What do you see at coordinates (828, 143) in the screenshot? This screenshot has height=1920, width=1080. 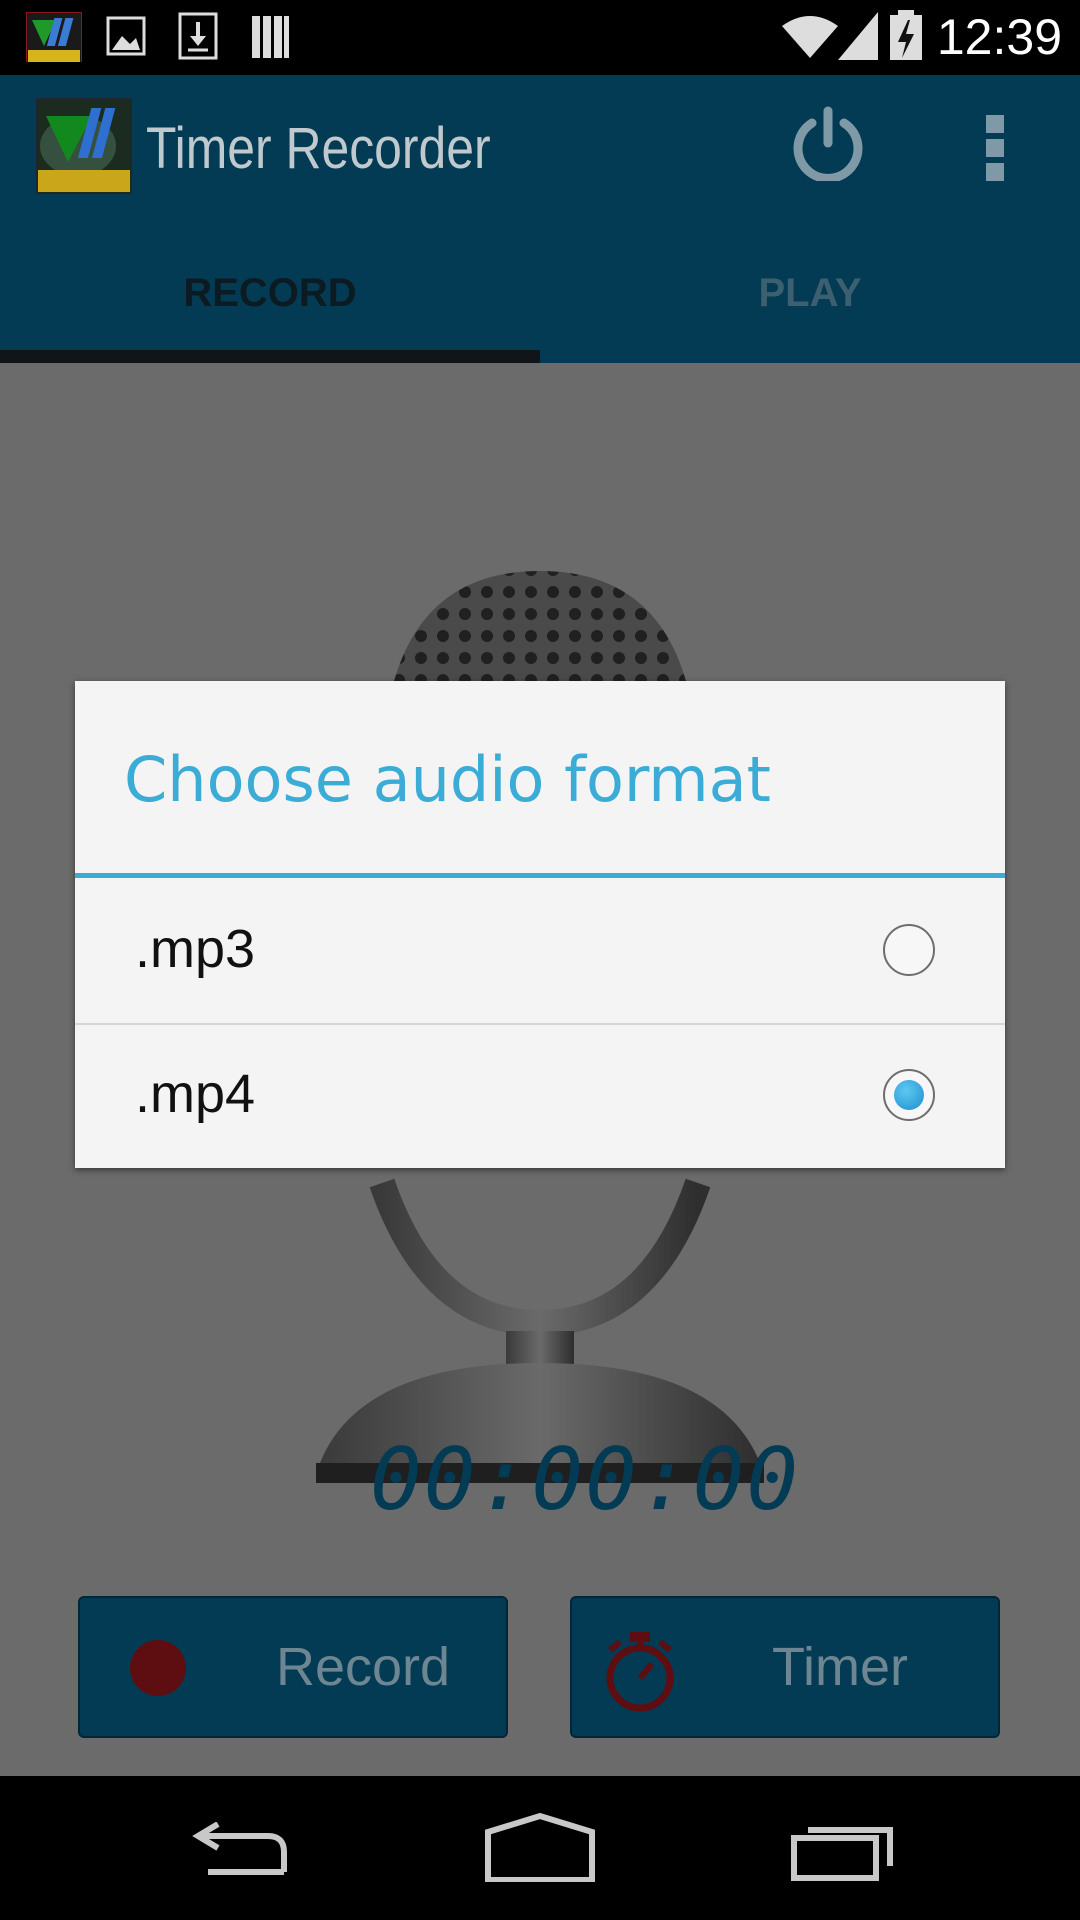 I see `power-icon` at bounding box center [828, 143].